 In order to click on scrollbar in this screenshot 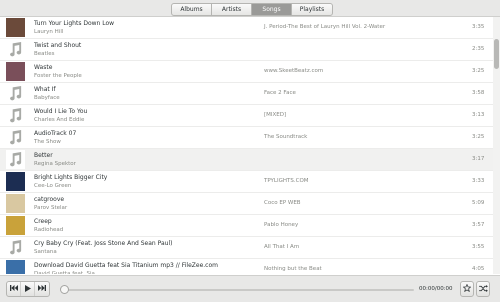, I will do `click(496, 145)`.